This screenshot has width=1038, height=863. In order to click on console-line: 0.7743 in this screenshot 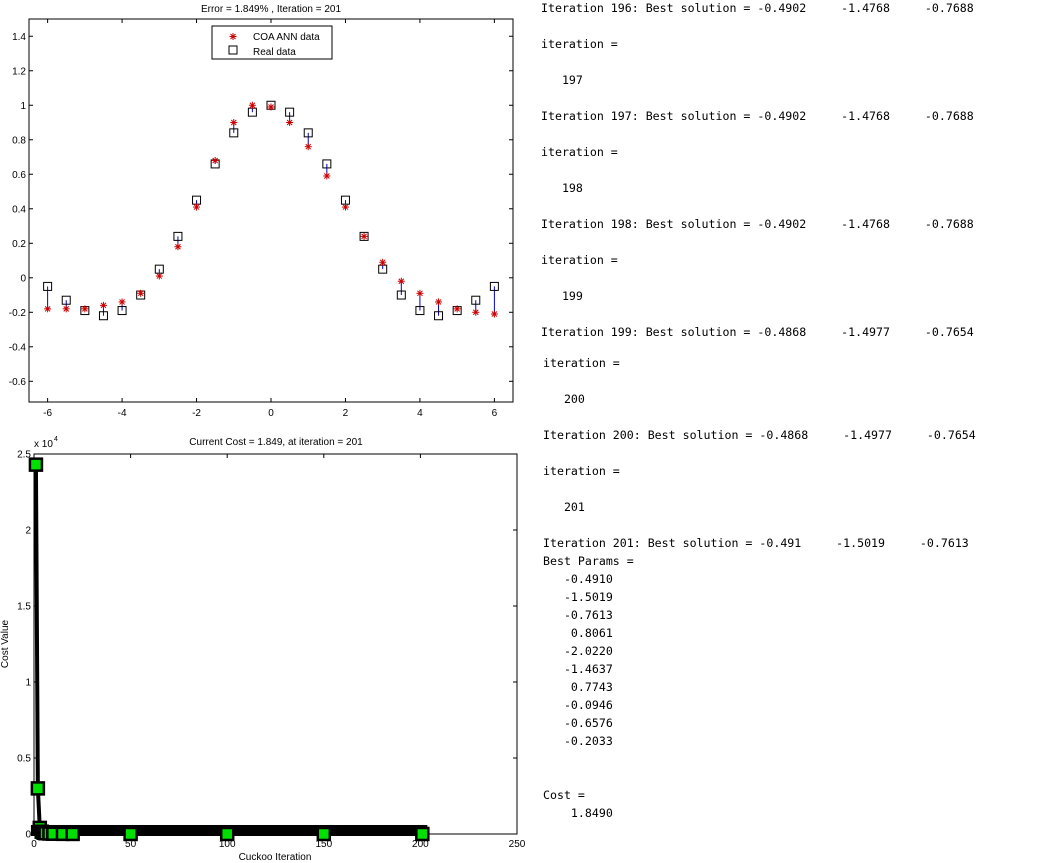, I will do `click(578, 687)`.